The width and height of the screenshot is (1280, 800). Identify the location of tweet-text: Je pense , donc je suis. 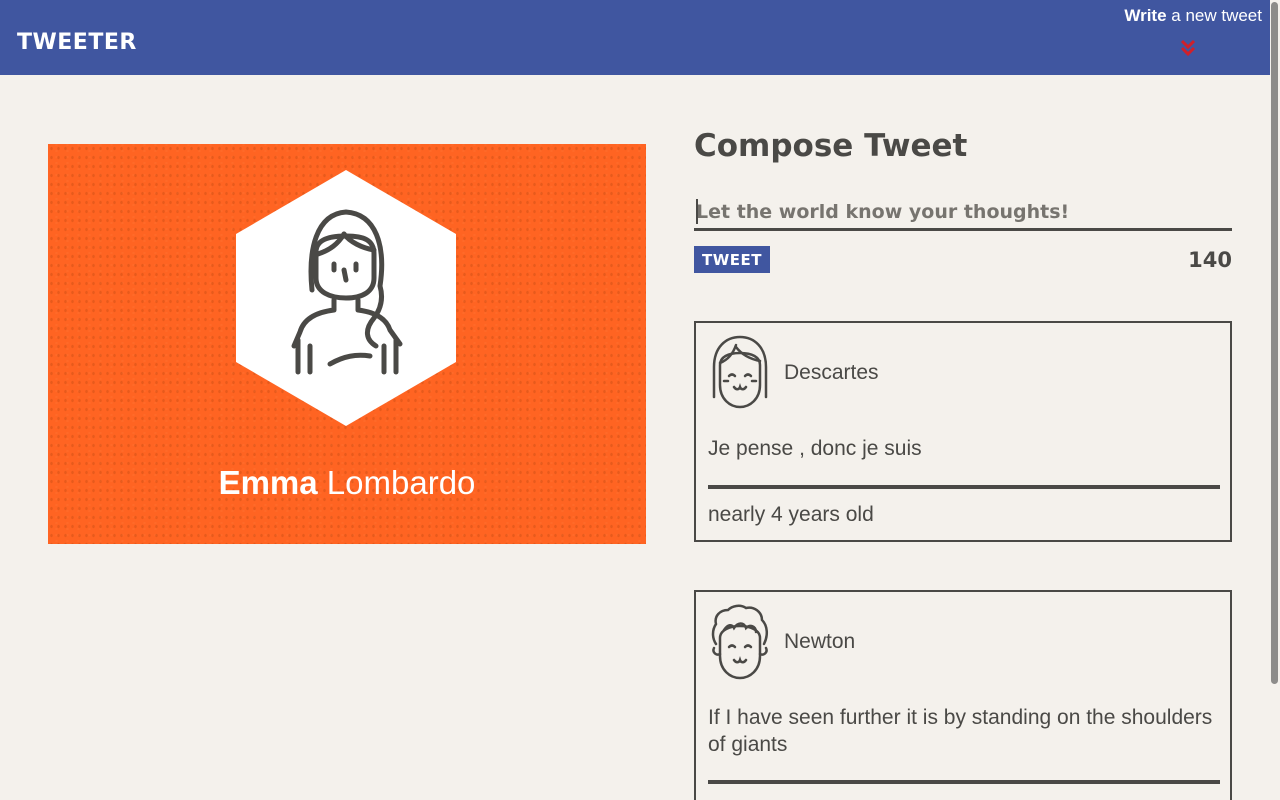
(815, 448).